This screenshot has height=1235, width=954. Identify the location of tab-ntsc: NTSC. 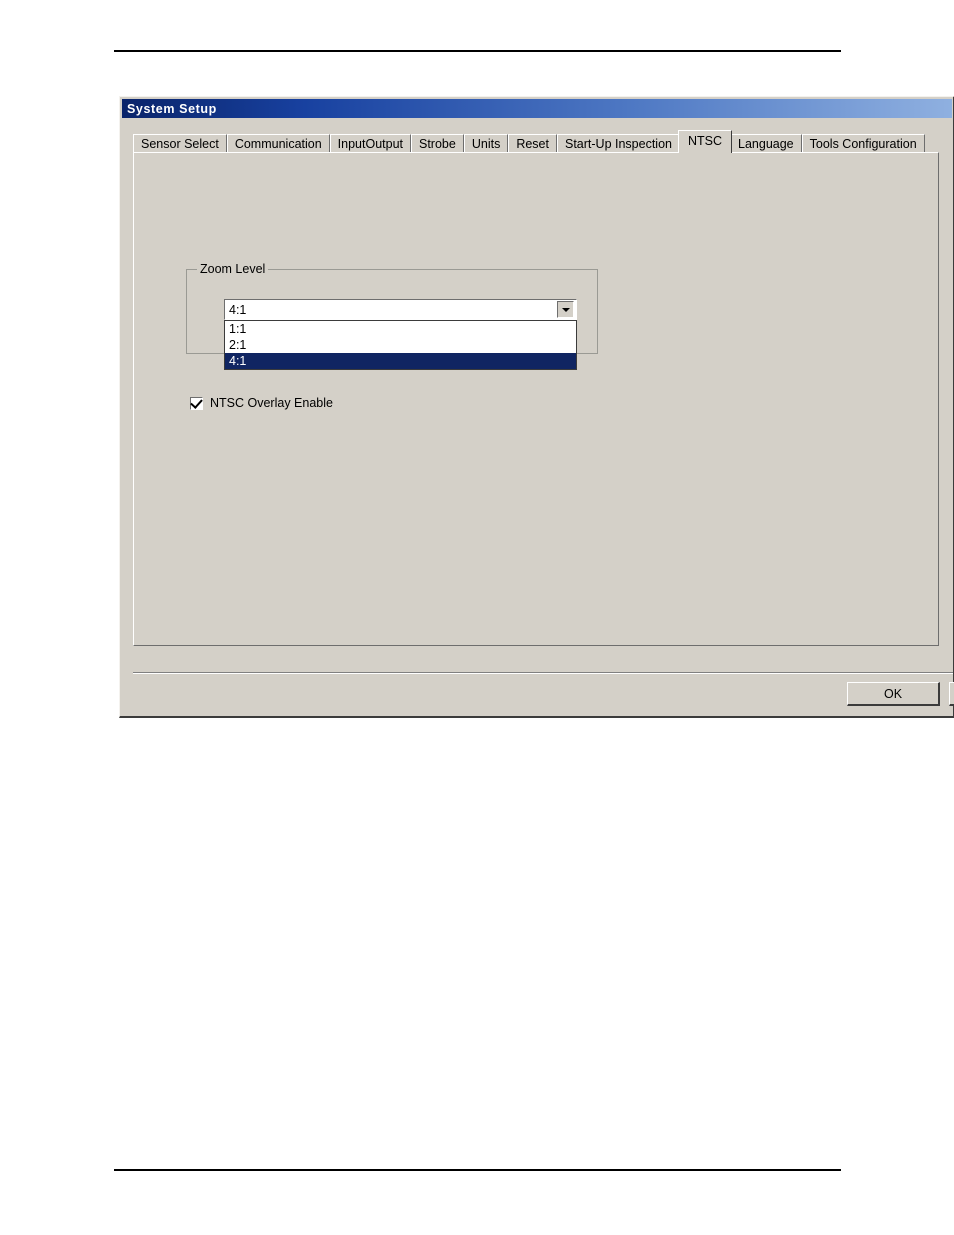
(705, 141).